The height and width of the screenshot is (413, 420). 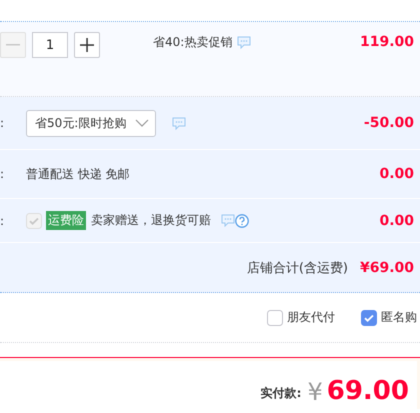 I want to click on help-icon, so click(x=242, y=221).